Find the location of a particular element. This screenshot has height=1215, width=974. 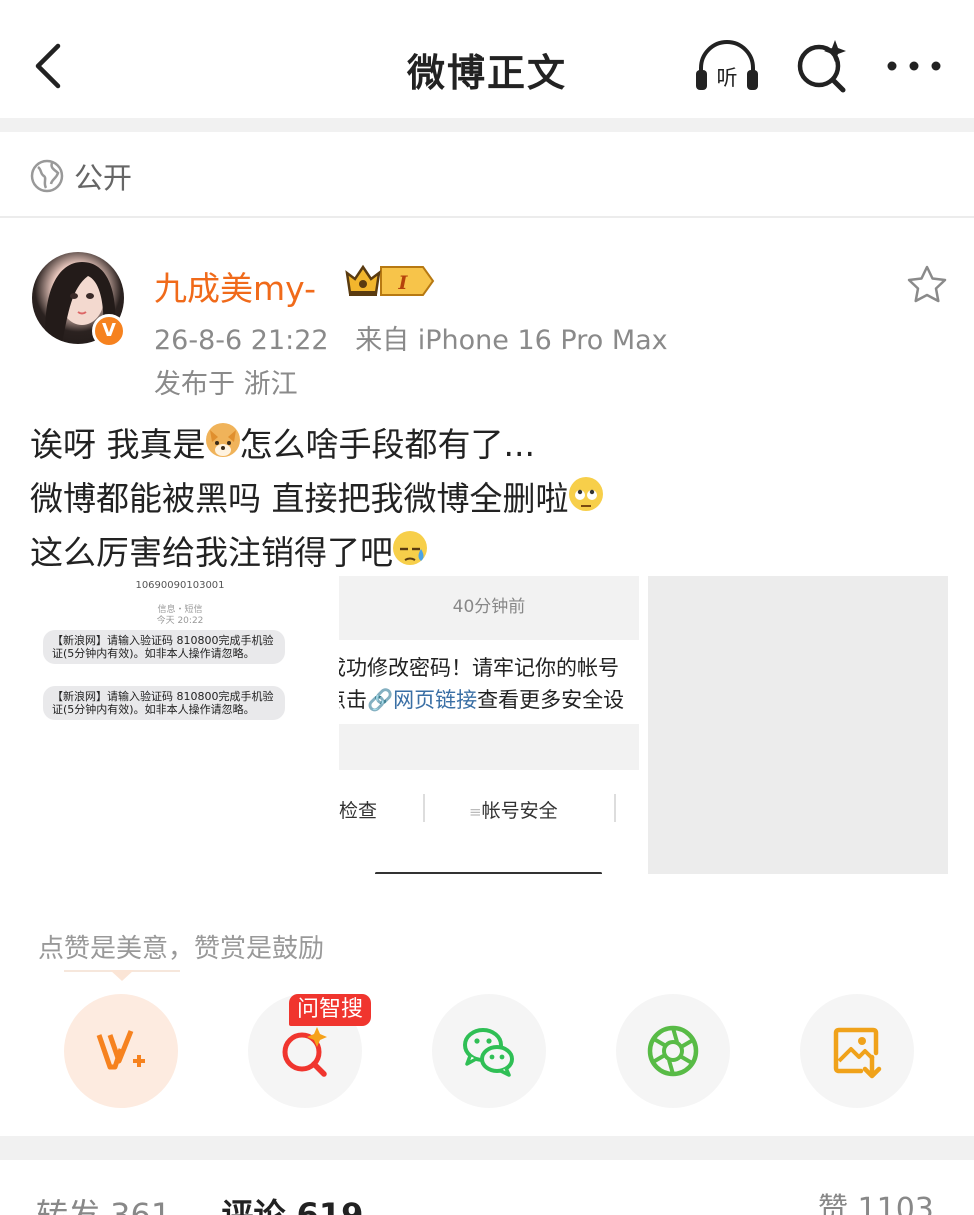

notice-line-1: 成功修改密码！请牢记你的帐号 is located at coordinates (479, 668).